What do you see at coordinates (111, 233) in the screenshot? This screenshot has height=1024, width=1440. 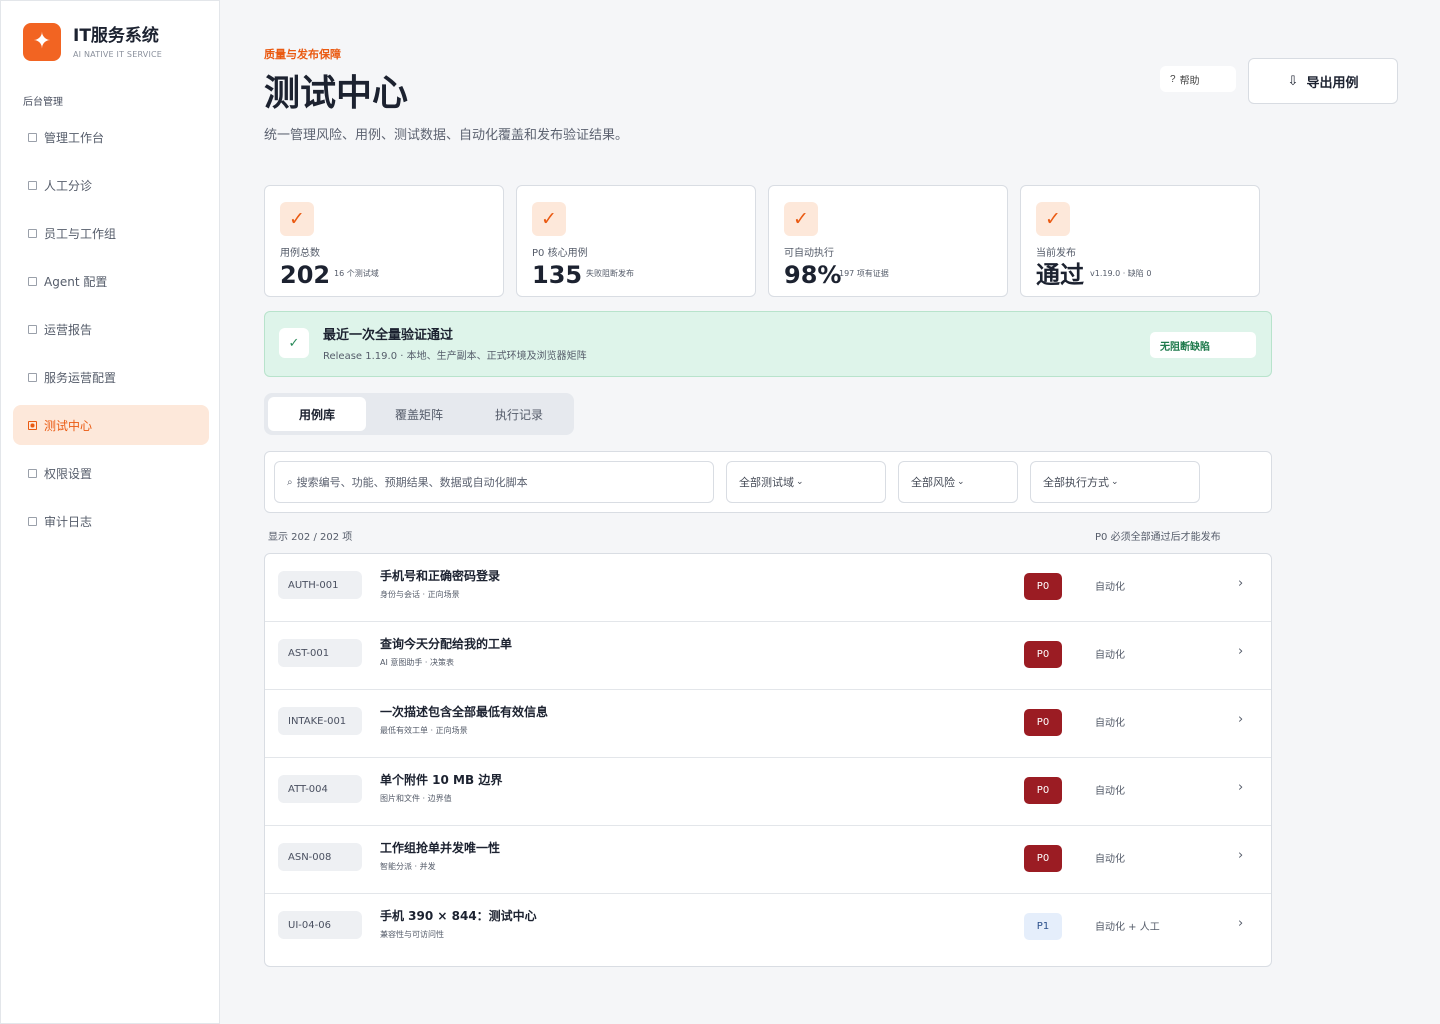 I see `sidebar-item-staff: 员工与工作组` at bounding box center [111, 233].